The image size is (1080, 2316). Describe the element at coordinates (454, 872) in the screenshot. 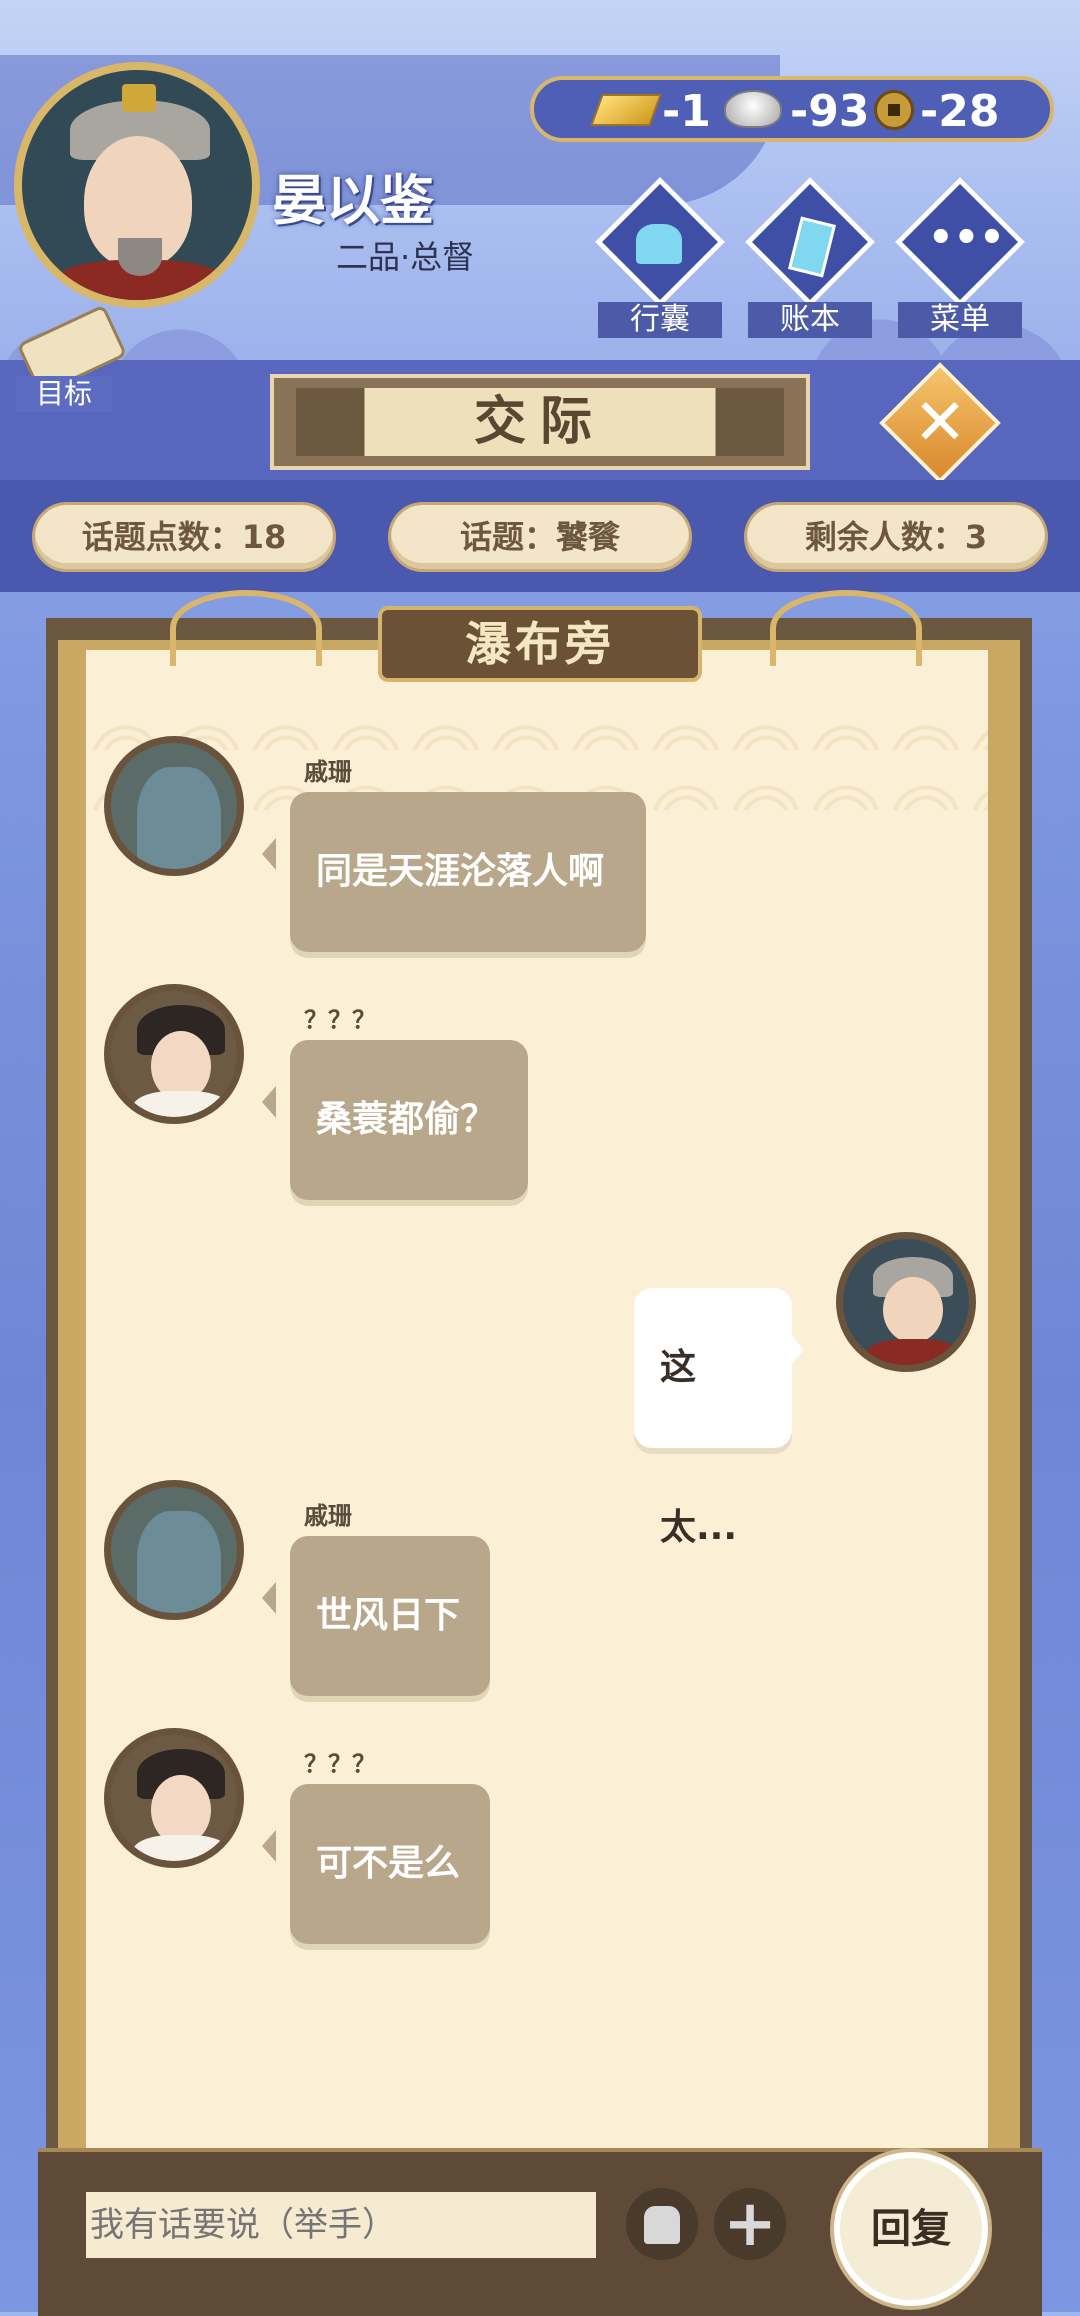

I see `message-bubble: 同是天涯沦落人啊` at that location.